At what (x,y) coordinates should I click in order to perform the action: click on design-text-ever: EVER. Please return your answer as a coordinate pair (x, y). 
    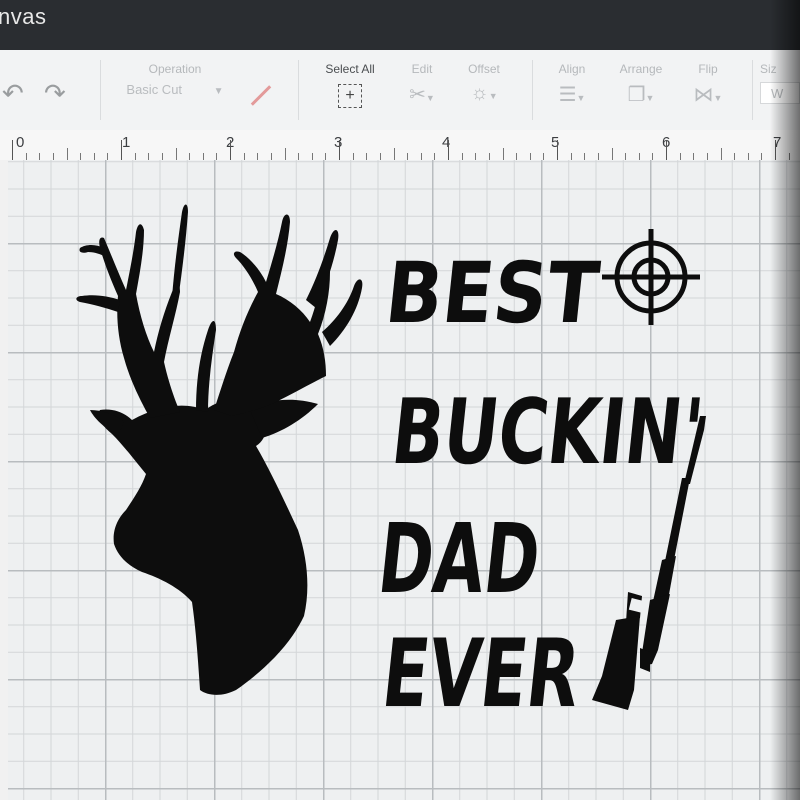
    Looking at the image, I should click on (480, 674).